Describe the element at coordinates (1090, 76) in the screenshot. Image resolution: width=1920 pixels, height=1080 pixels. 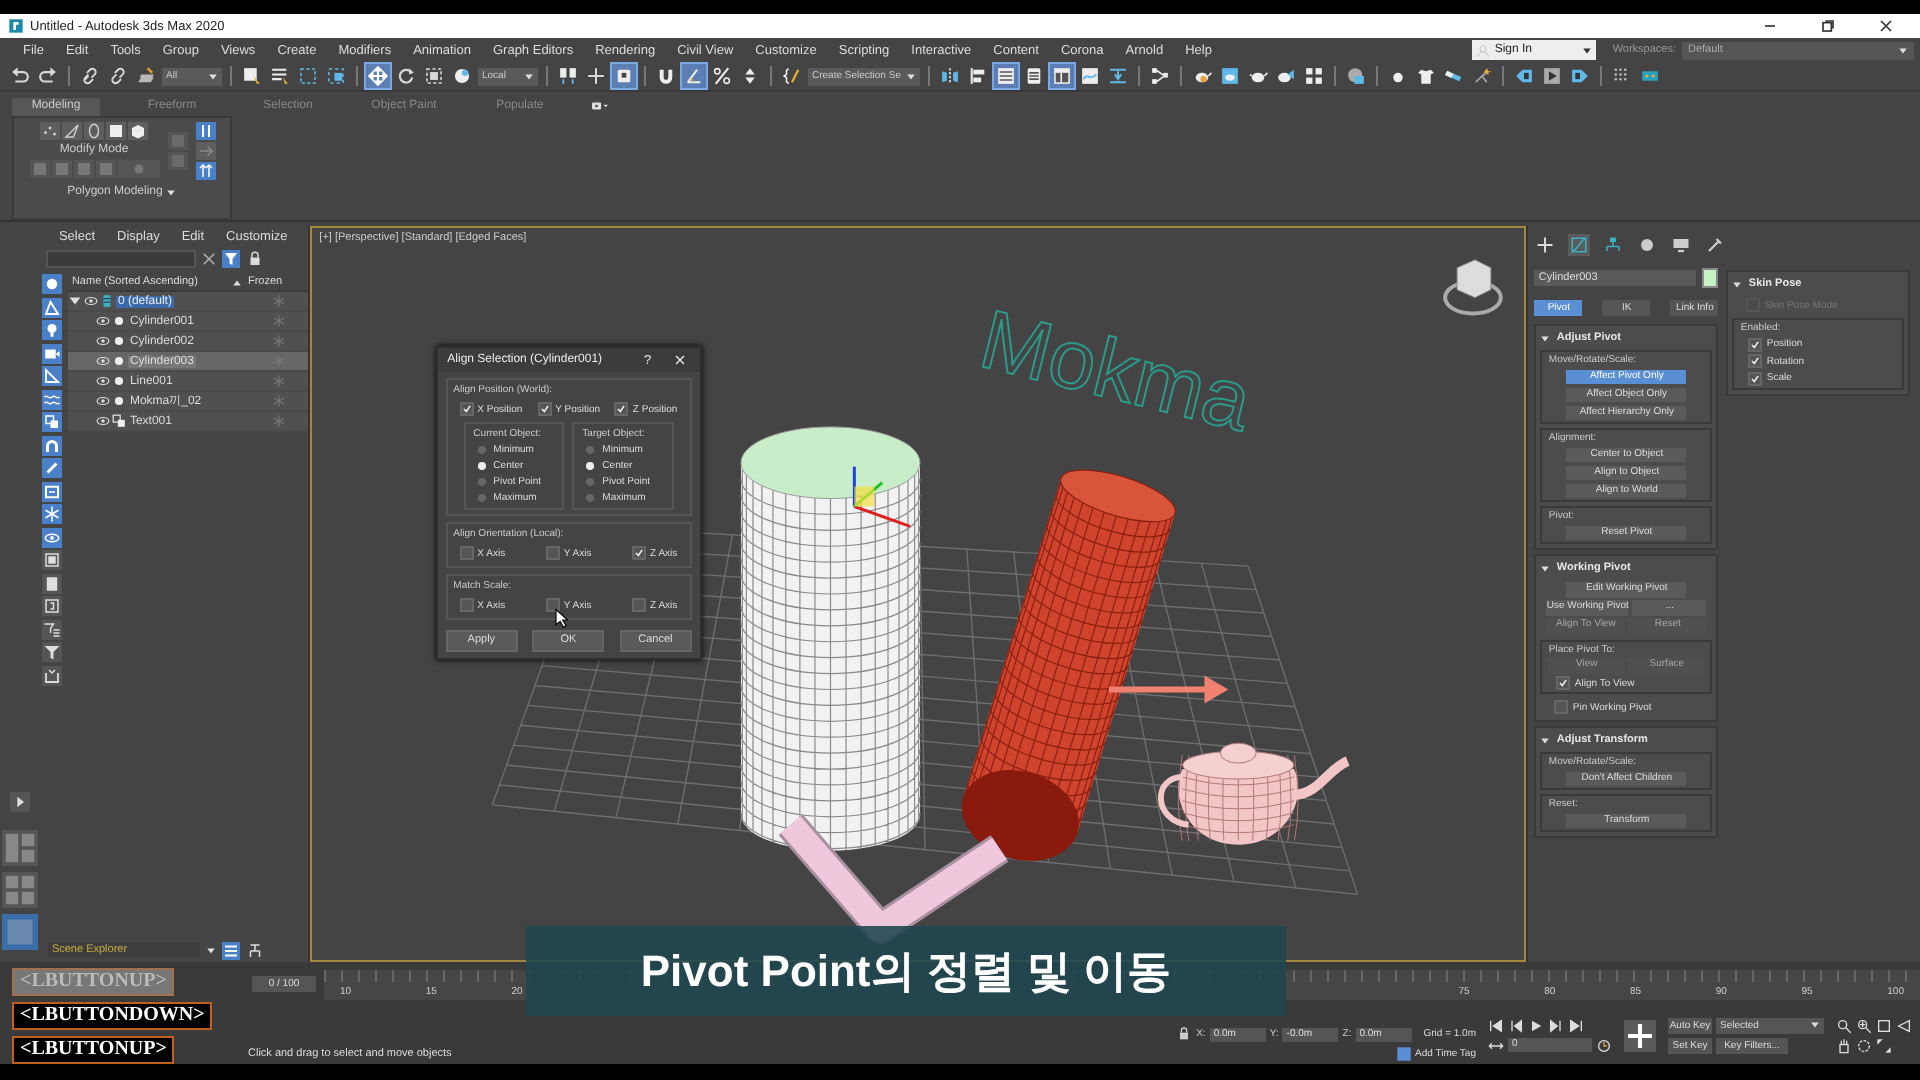
I see `curve-window-icon` at that location.